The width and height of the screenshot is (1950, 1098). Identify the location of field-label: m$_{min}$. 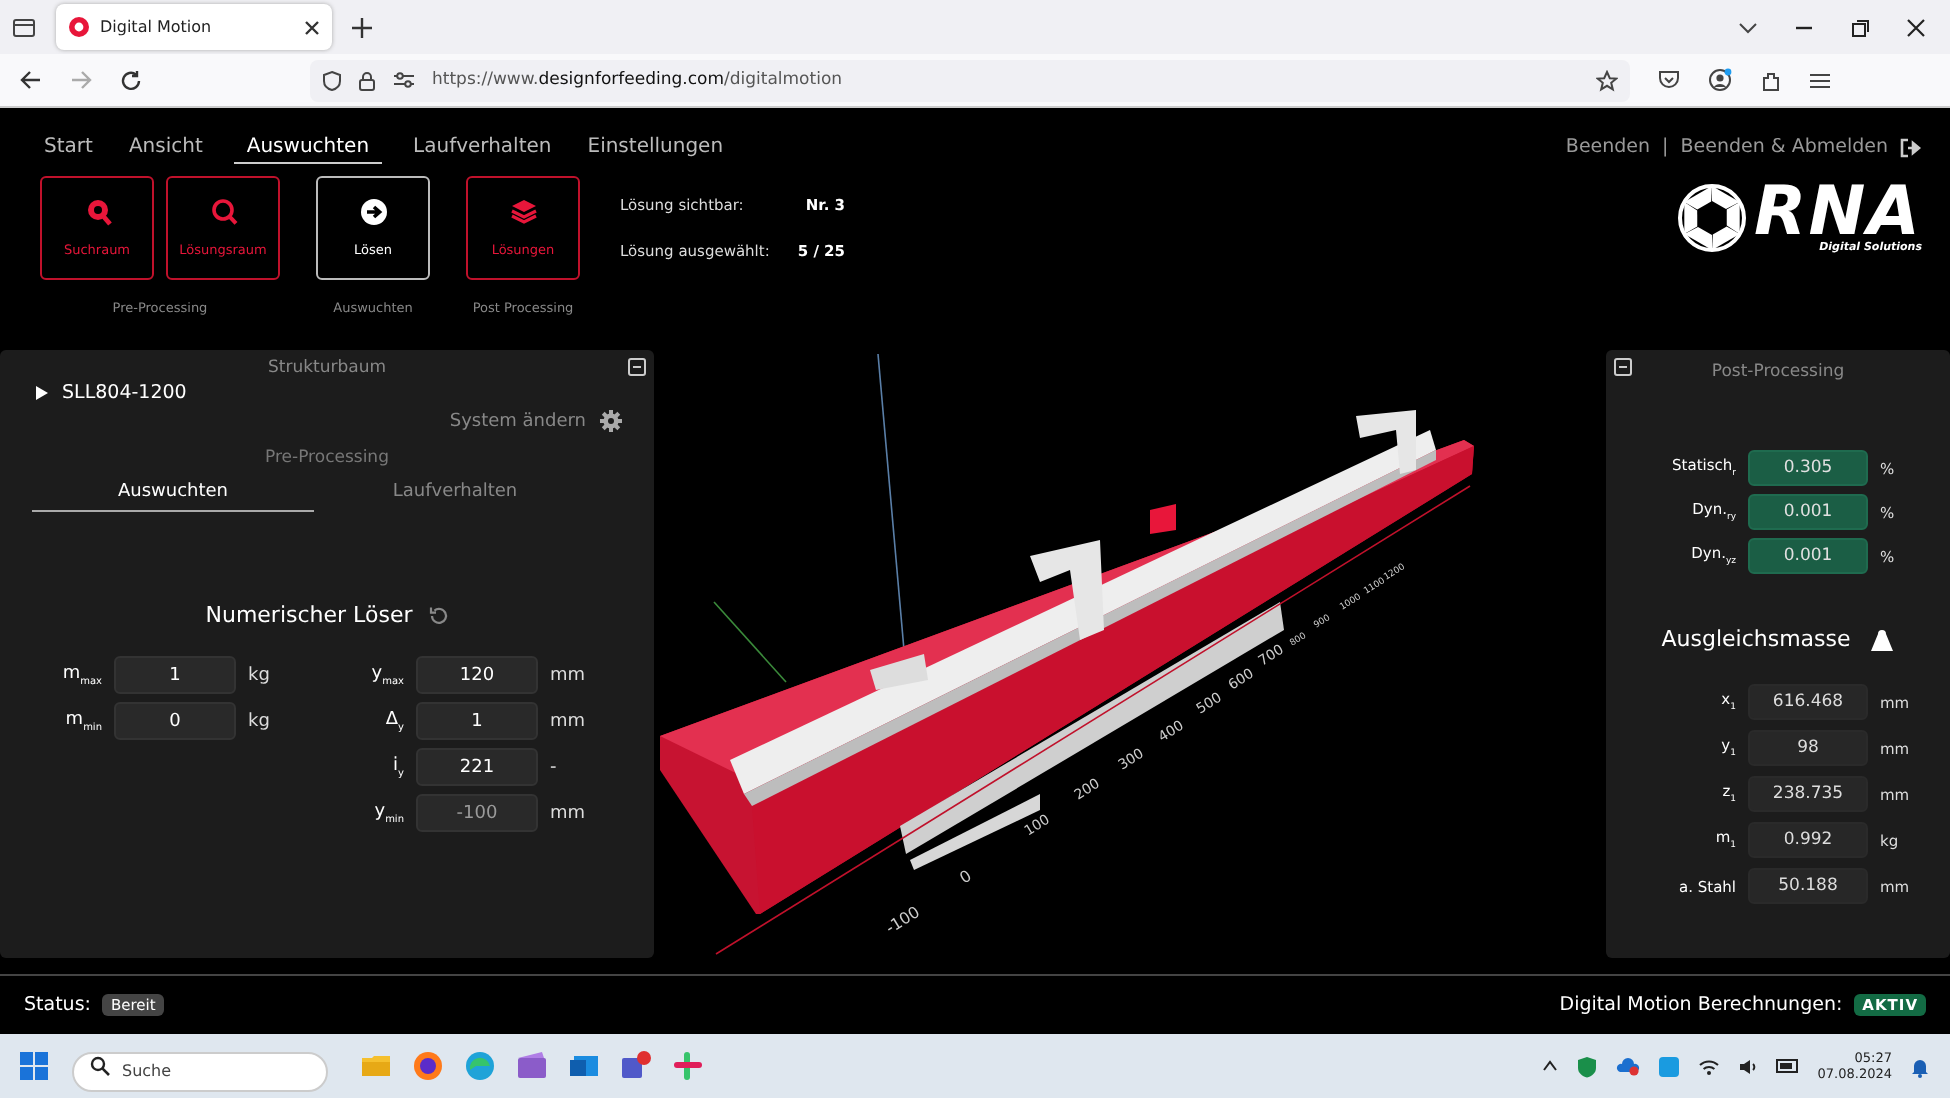
(82, 721).